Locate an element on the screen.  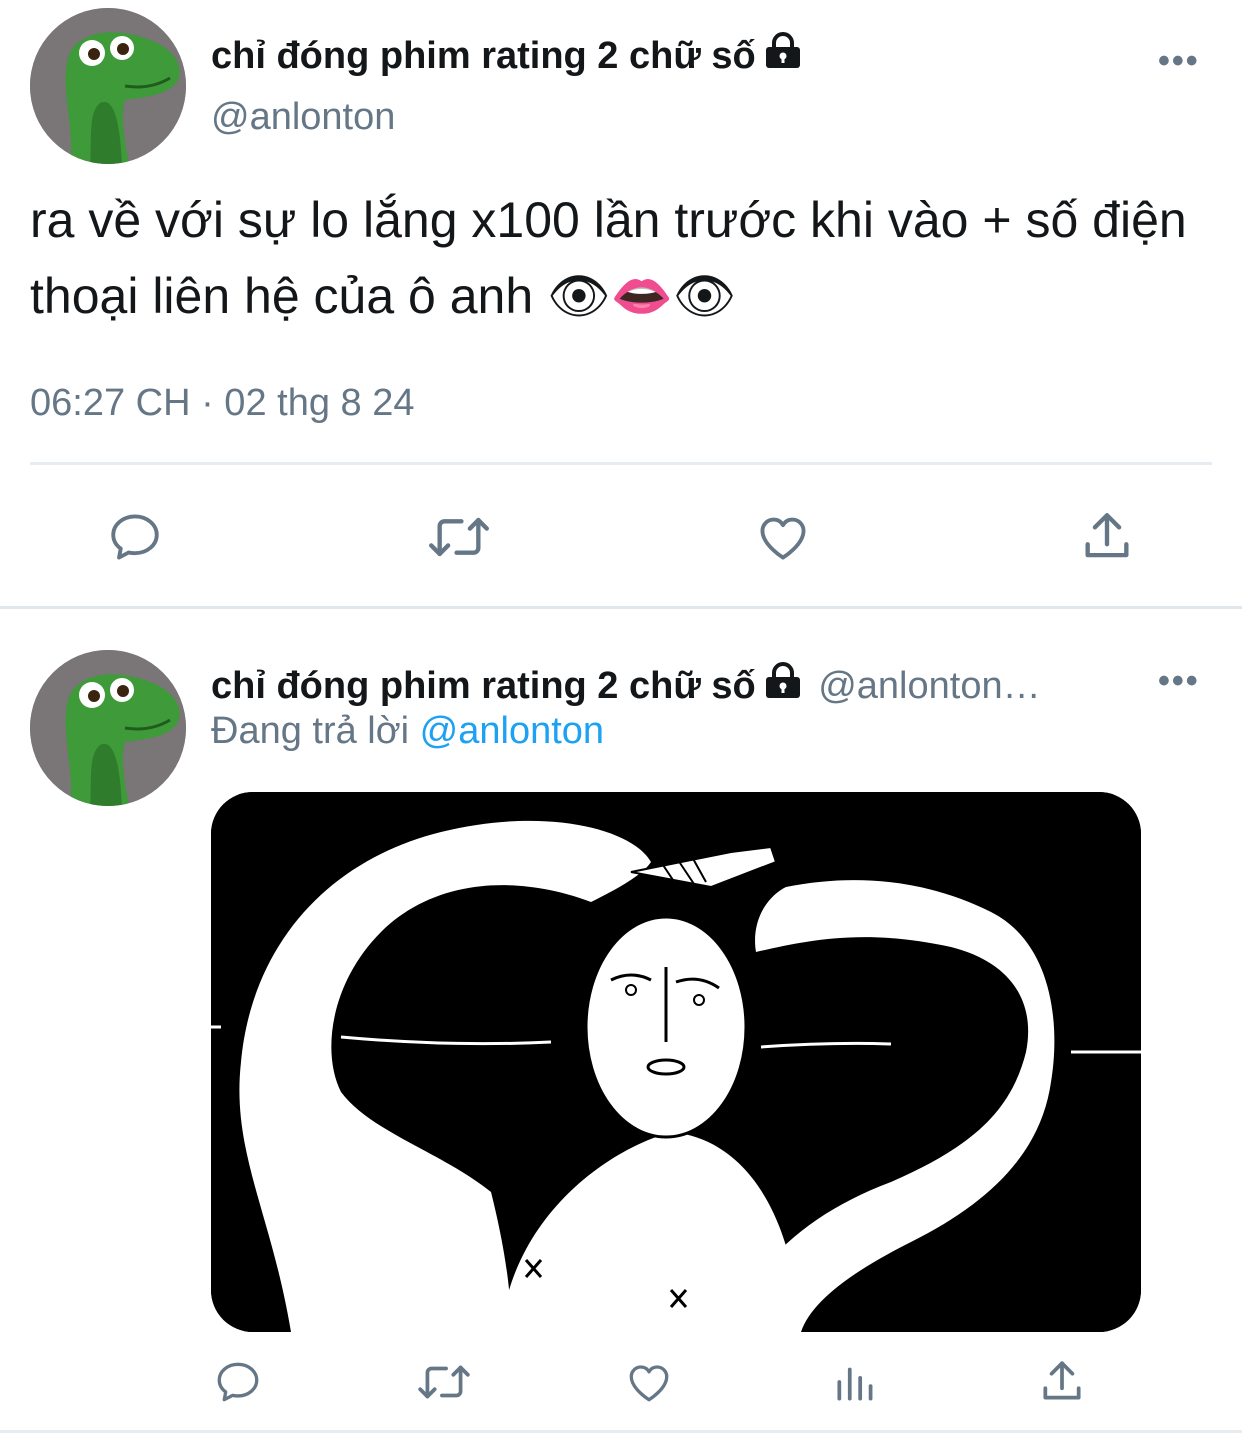
reply-analytics-button is located at coordinates (856, 1382).